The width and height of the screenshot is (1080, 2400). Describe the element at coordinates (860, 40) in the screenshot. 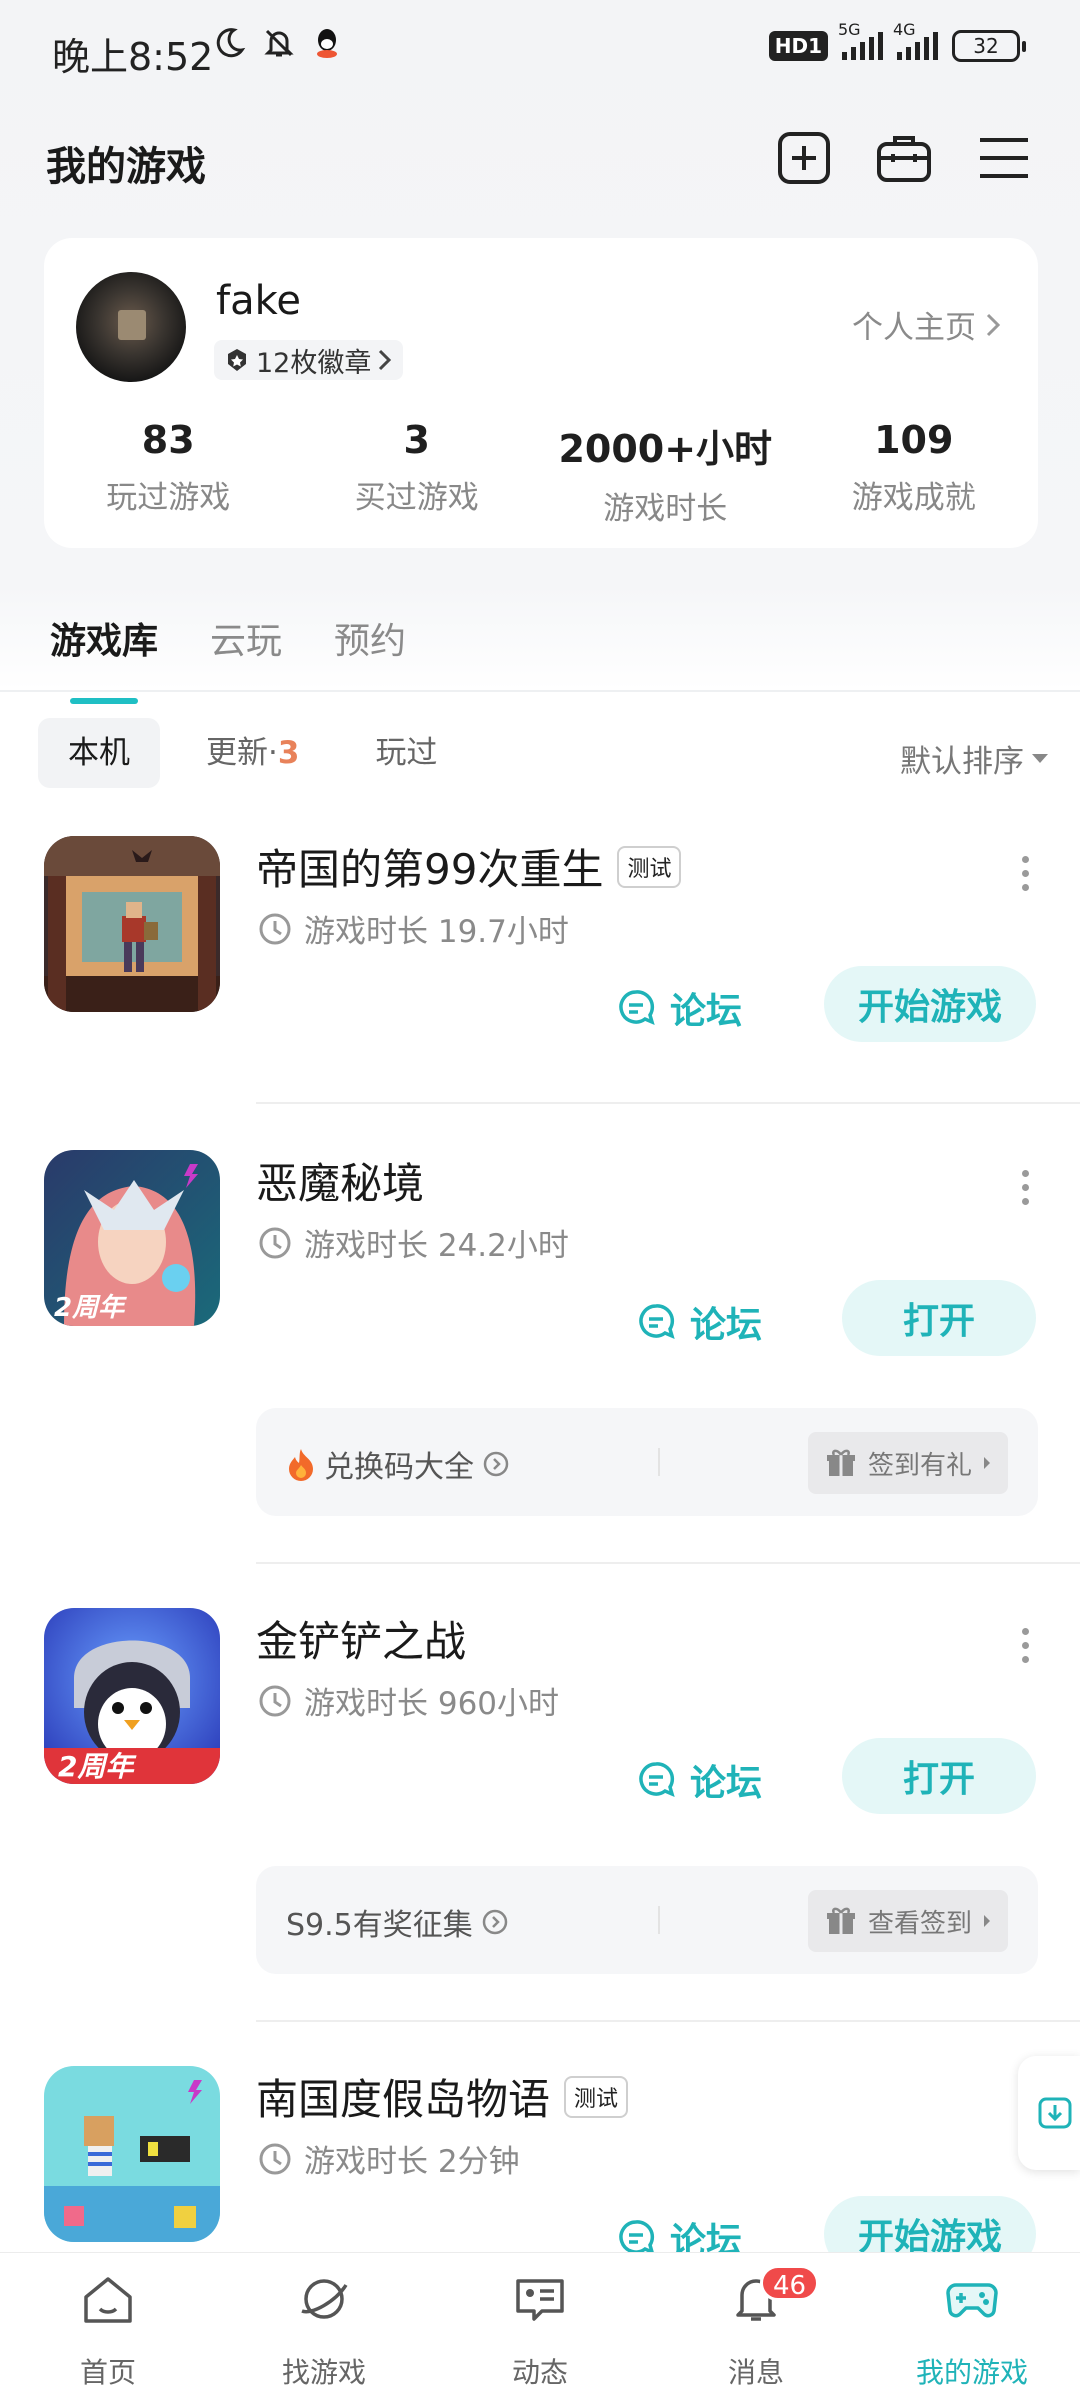

I see `signal-5g-icon: 5G` at that location.